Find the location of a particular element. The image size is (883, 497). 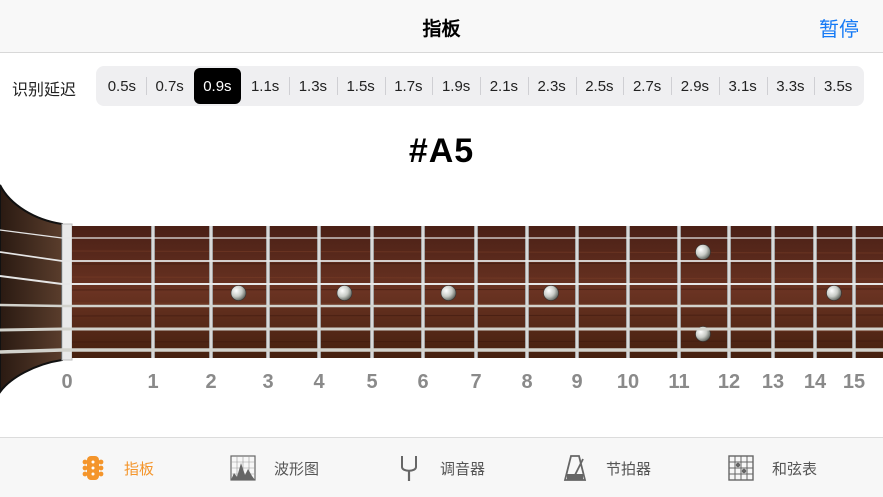

fret-number-5: 5 is located at coordinates (372, 382).